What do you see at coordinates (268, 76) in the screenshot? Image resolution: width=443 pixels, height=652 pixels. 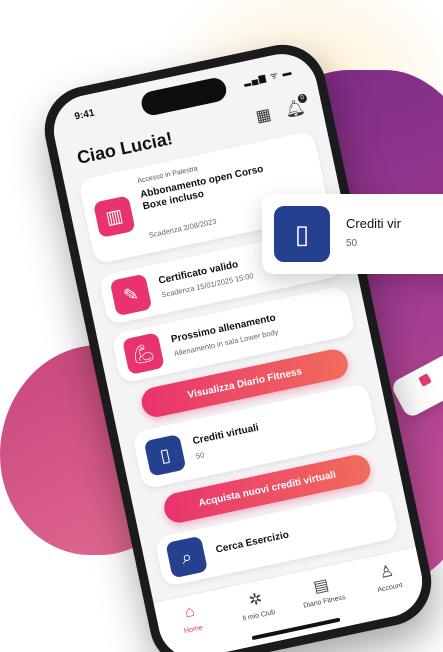 I see `status-system-icons: ▂▄▆ ᯤ ▬` at bounding box center [268, 76].